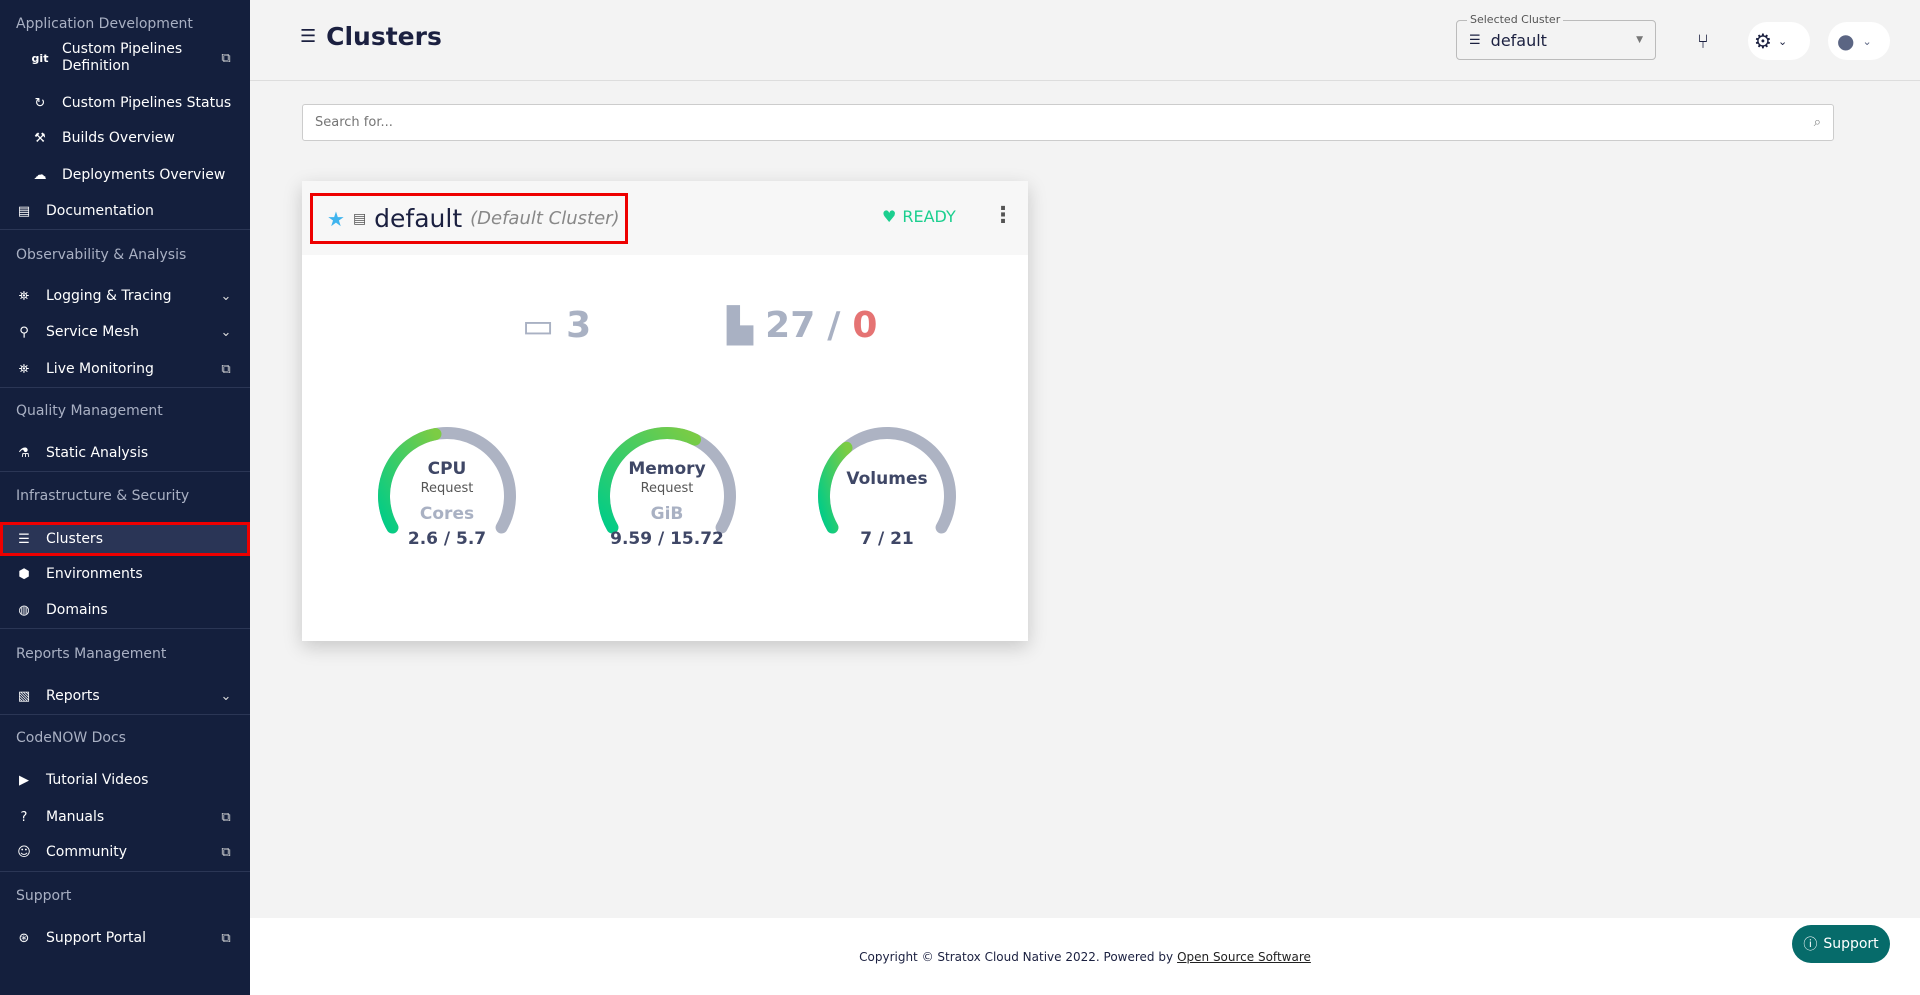 The height and width of the screenshot is (995, 1920). What do you see at coordinates (144, 174) in the screenshot?
I see `sidebar-item-label: Deployments Overview` at bounding box center [144, 174].